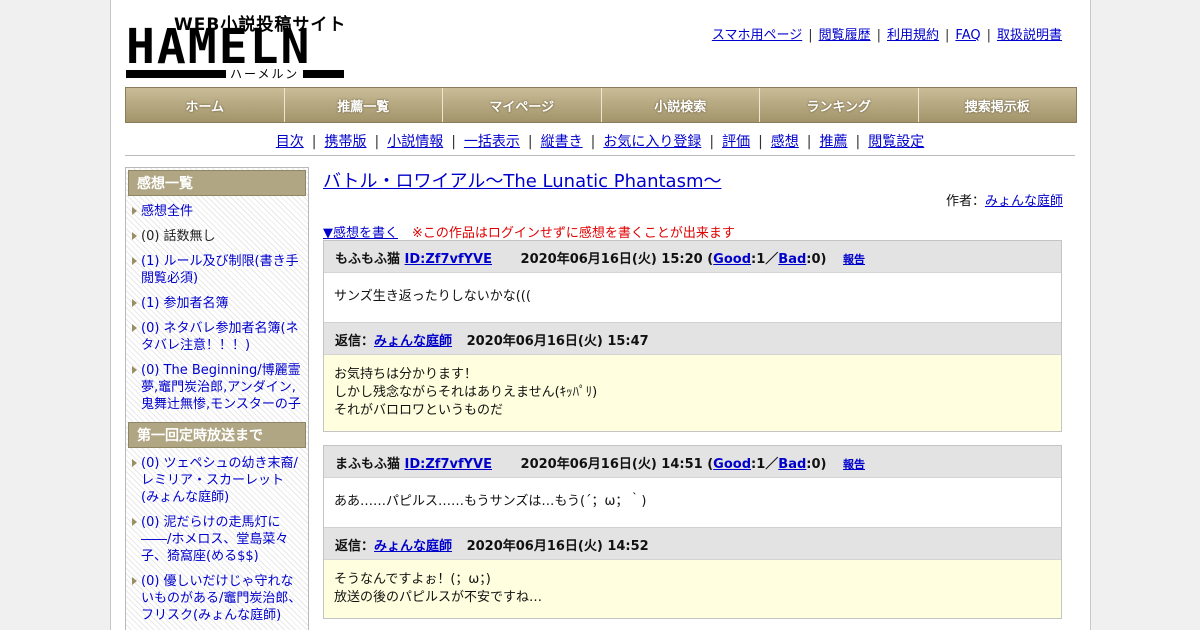 The image size is (1200, 630). What do you see at coordinates (562, 142) in the screenshot?
I see `vertical-writing-link: 縦書き` at bounding box center [562, 142].